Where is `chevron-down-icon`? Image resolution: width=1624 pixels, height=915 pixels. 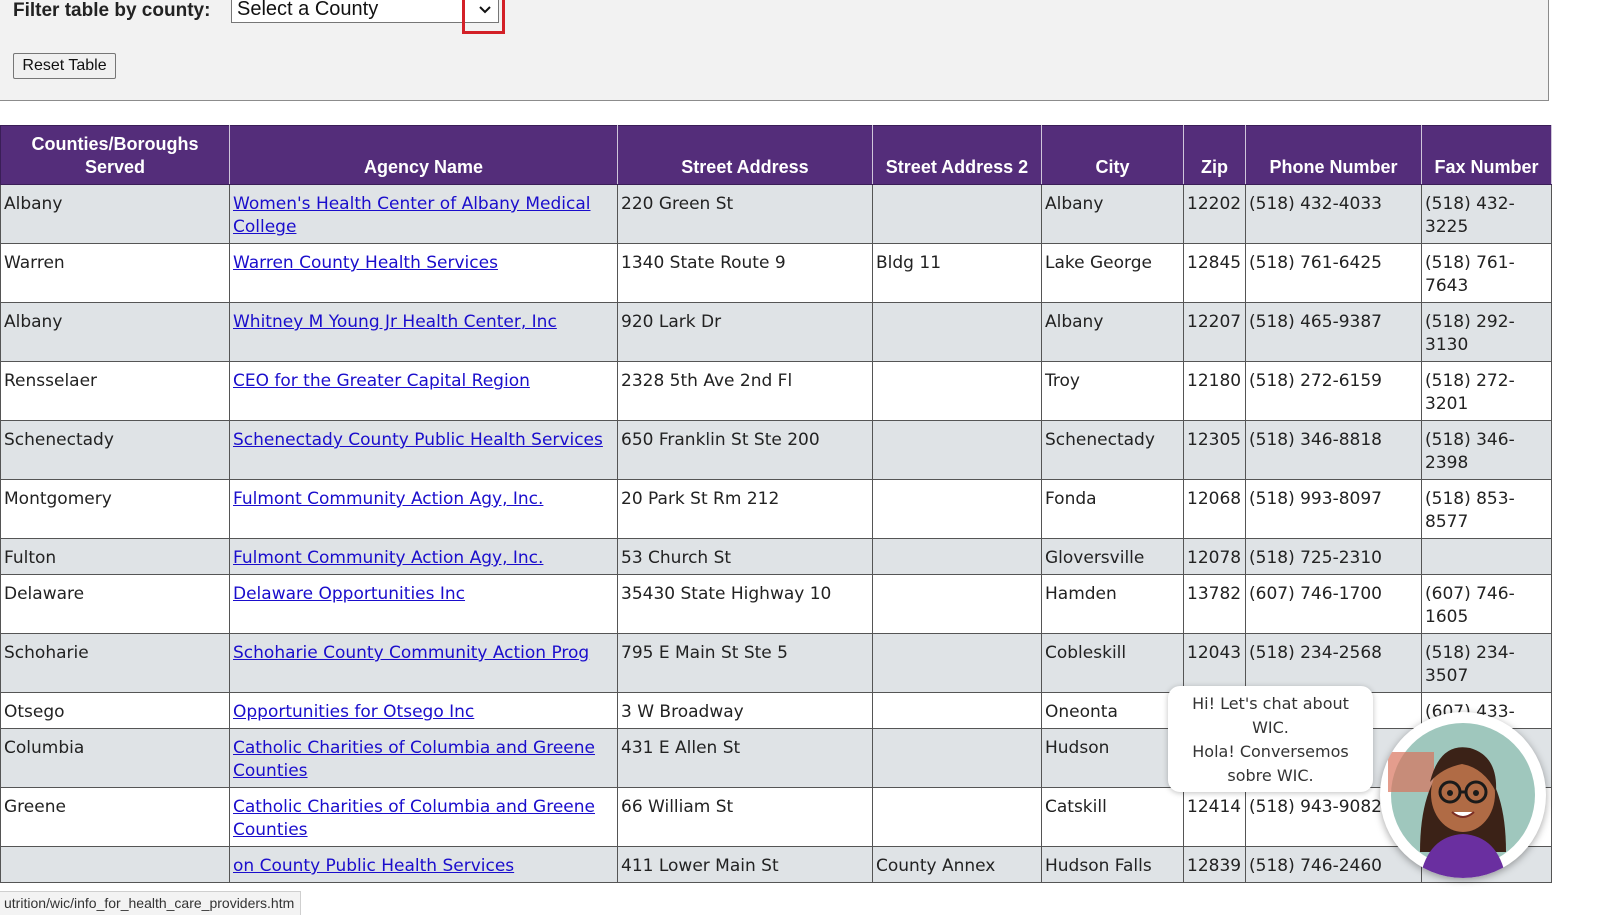 chevron-down-icon is located at coordinates (485, 10).